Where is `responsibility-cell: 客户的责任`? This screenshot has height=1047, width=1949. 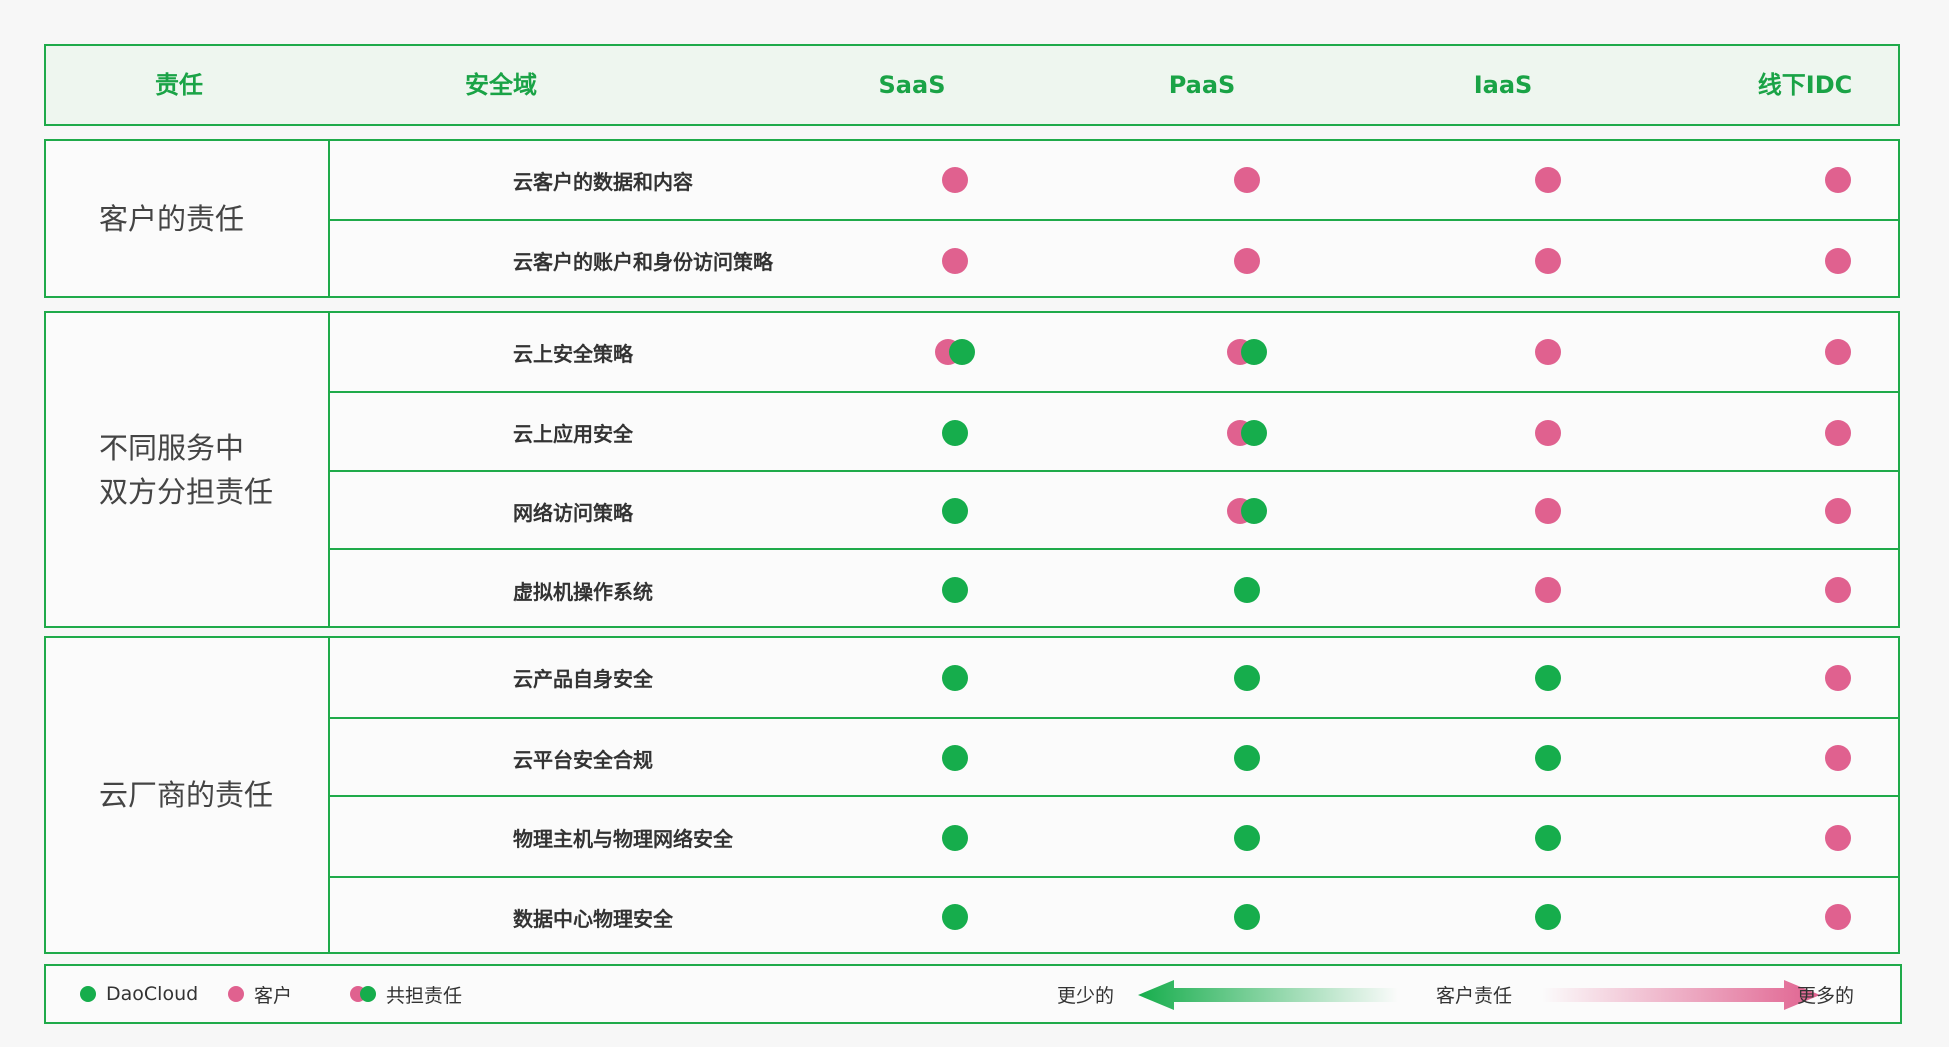 responsibility-cell: 客户的责任 is located at coordinates (188, 218).